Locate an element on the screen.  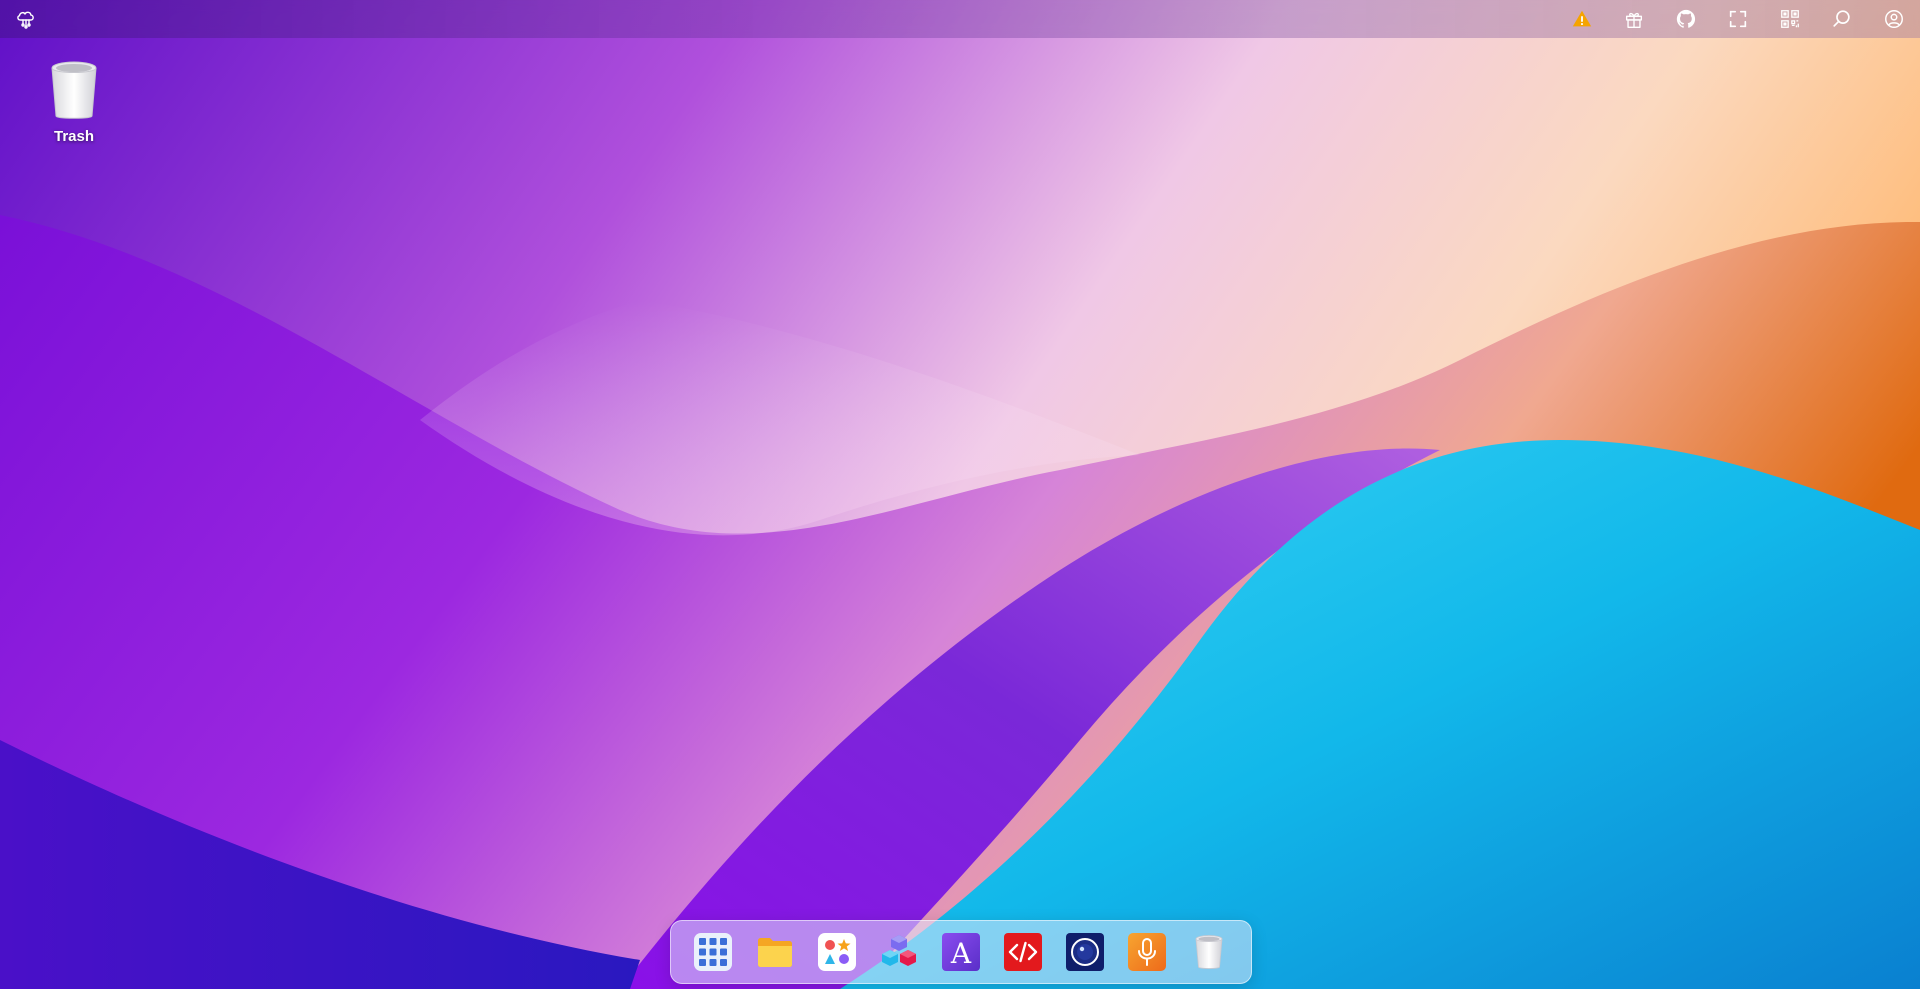
apps-icon is located at coordinates (837, 952).